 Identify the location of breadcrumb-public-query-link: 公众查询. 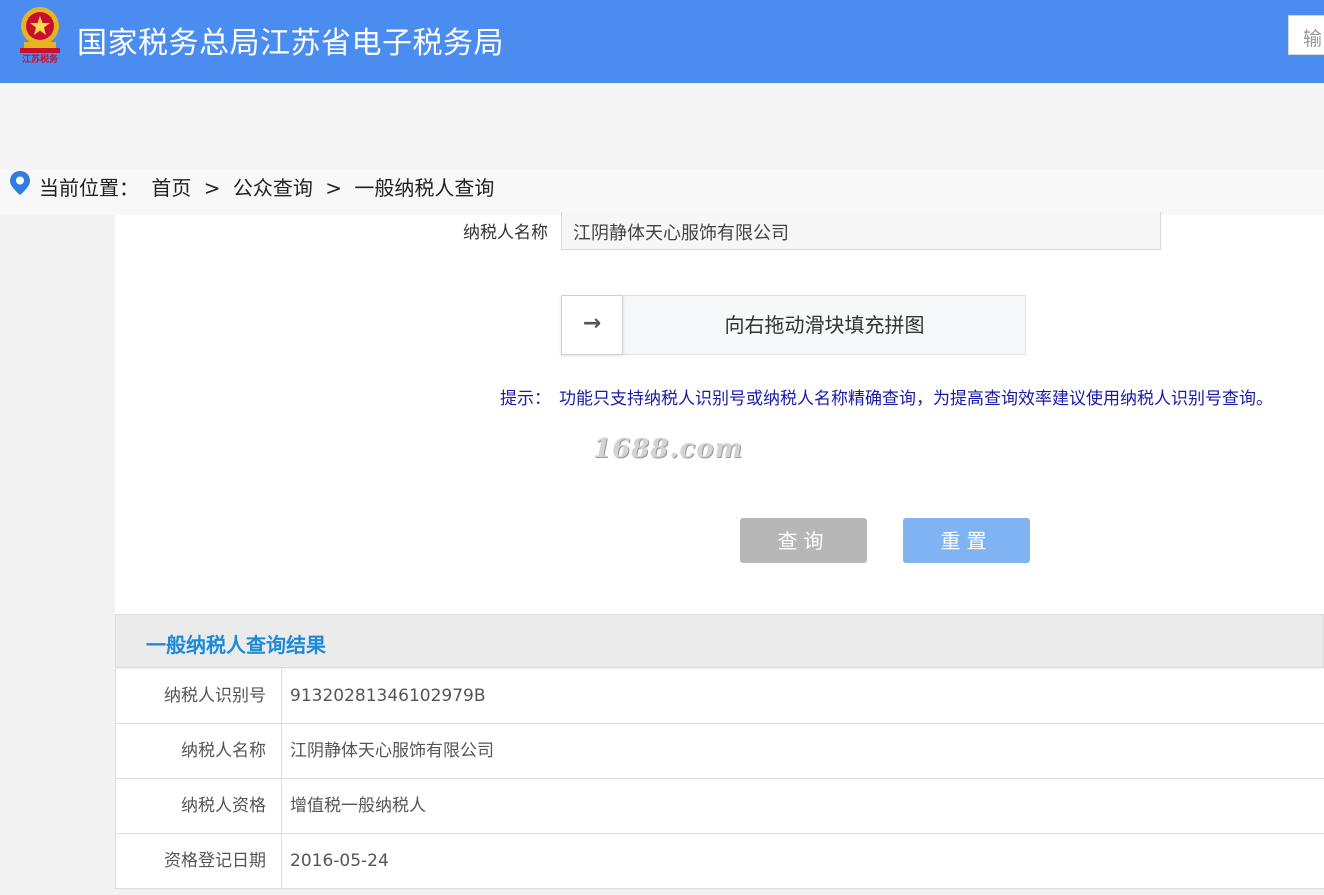
(273, 188).